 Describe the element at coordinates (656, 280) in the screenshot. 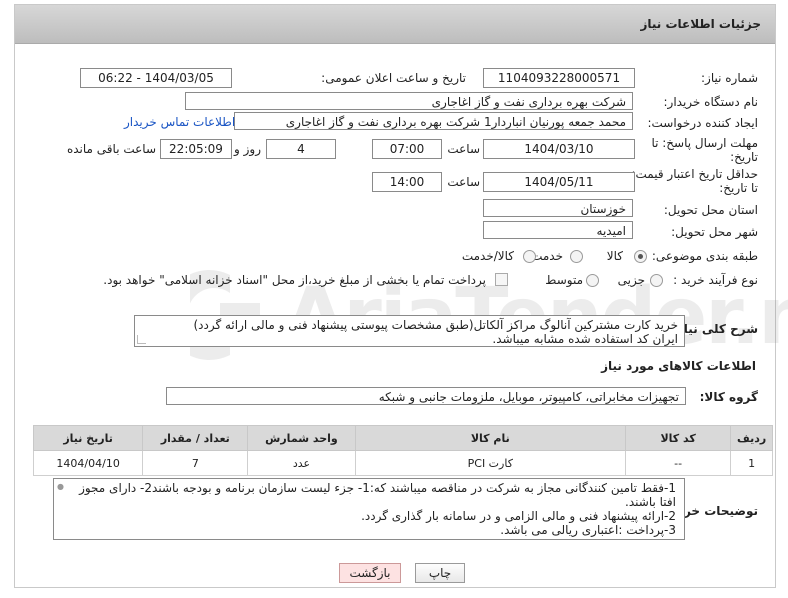

I see `purchase-radio-minor` at that location.